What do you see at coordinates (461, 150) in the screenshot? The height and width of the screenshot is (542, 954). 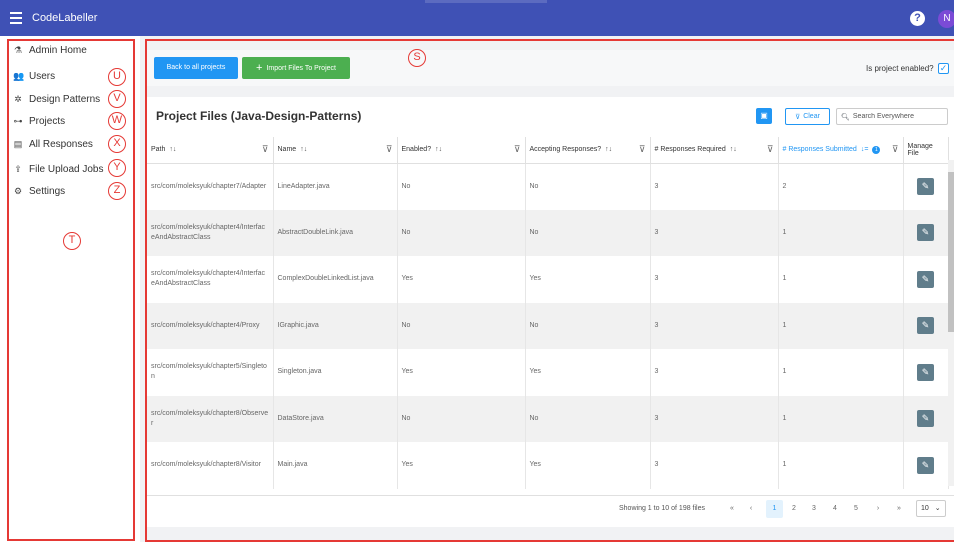 I see `column-header-enabled: Enabled? ↑↓ ⊽` at bounding box center [461, 150].